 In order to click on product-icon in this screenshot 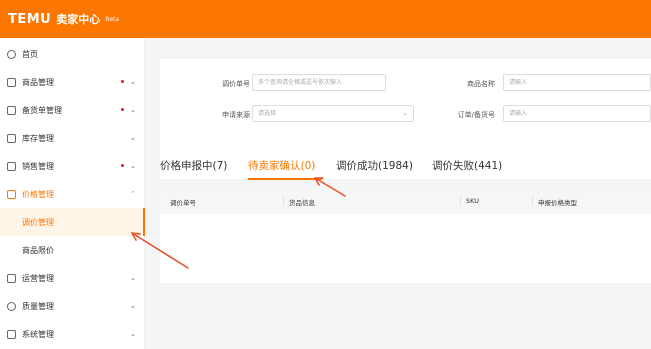, I will do `click(11, 82)`.